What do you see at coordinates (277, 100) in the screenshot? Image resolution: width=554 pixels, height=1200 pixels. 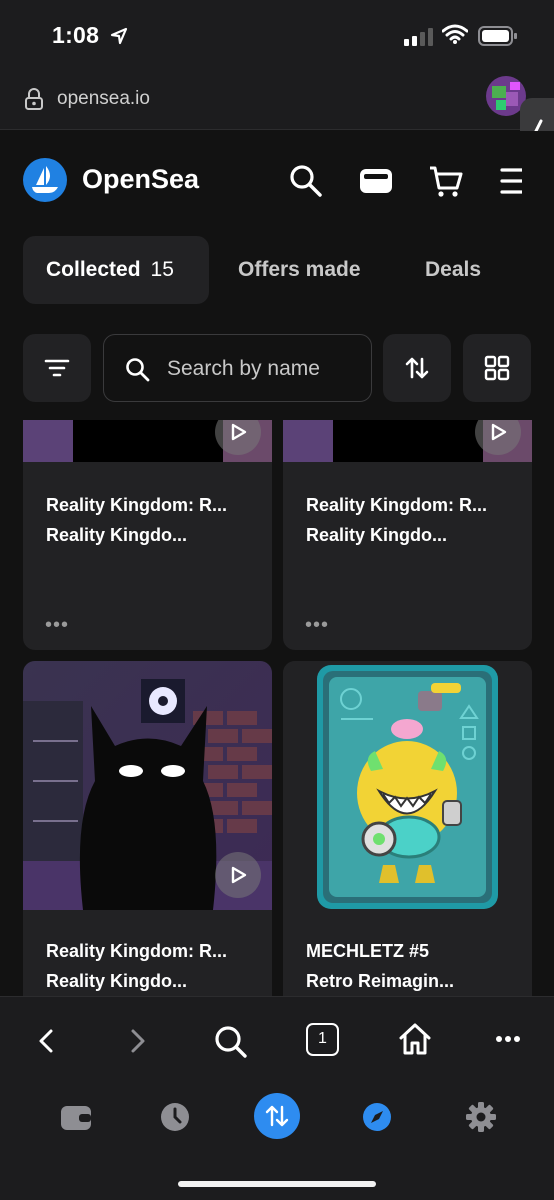 I see `address-bar: opensea.io` at bounding box center [277, 100].